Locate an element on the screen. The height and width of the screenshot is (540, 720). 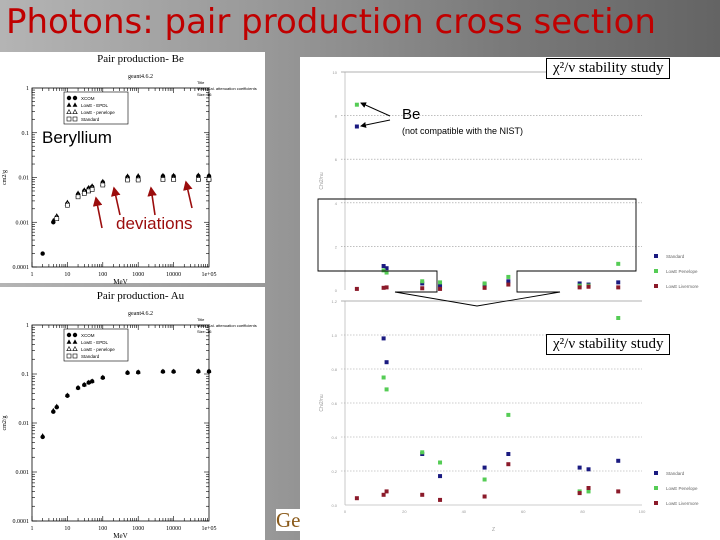
y-tick-label: 0.01 is located at coordinates (24, 424).